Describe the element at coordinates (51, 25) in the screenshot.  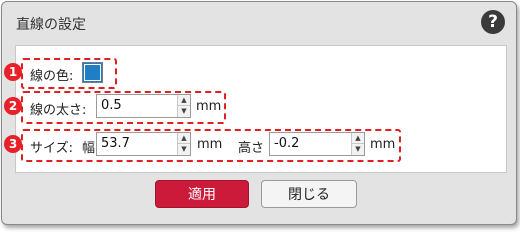
I see `dialog-title: 直線の設定` at that location.